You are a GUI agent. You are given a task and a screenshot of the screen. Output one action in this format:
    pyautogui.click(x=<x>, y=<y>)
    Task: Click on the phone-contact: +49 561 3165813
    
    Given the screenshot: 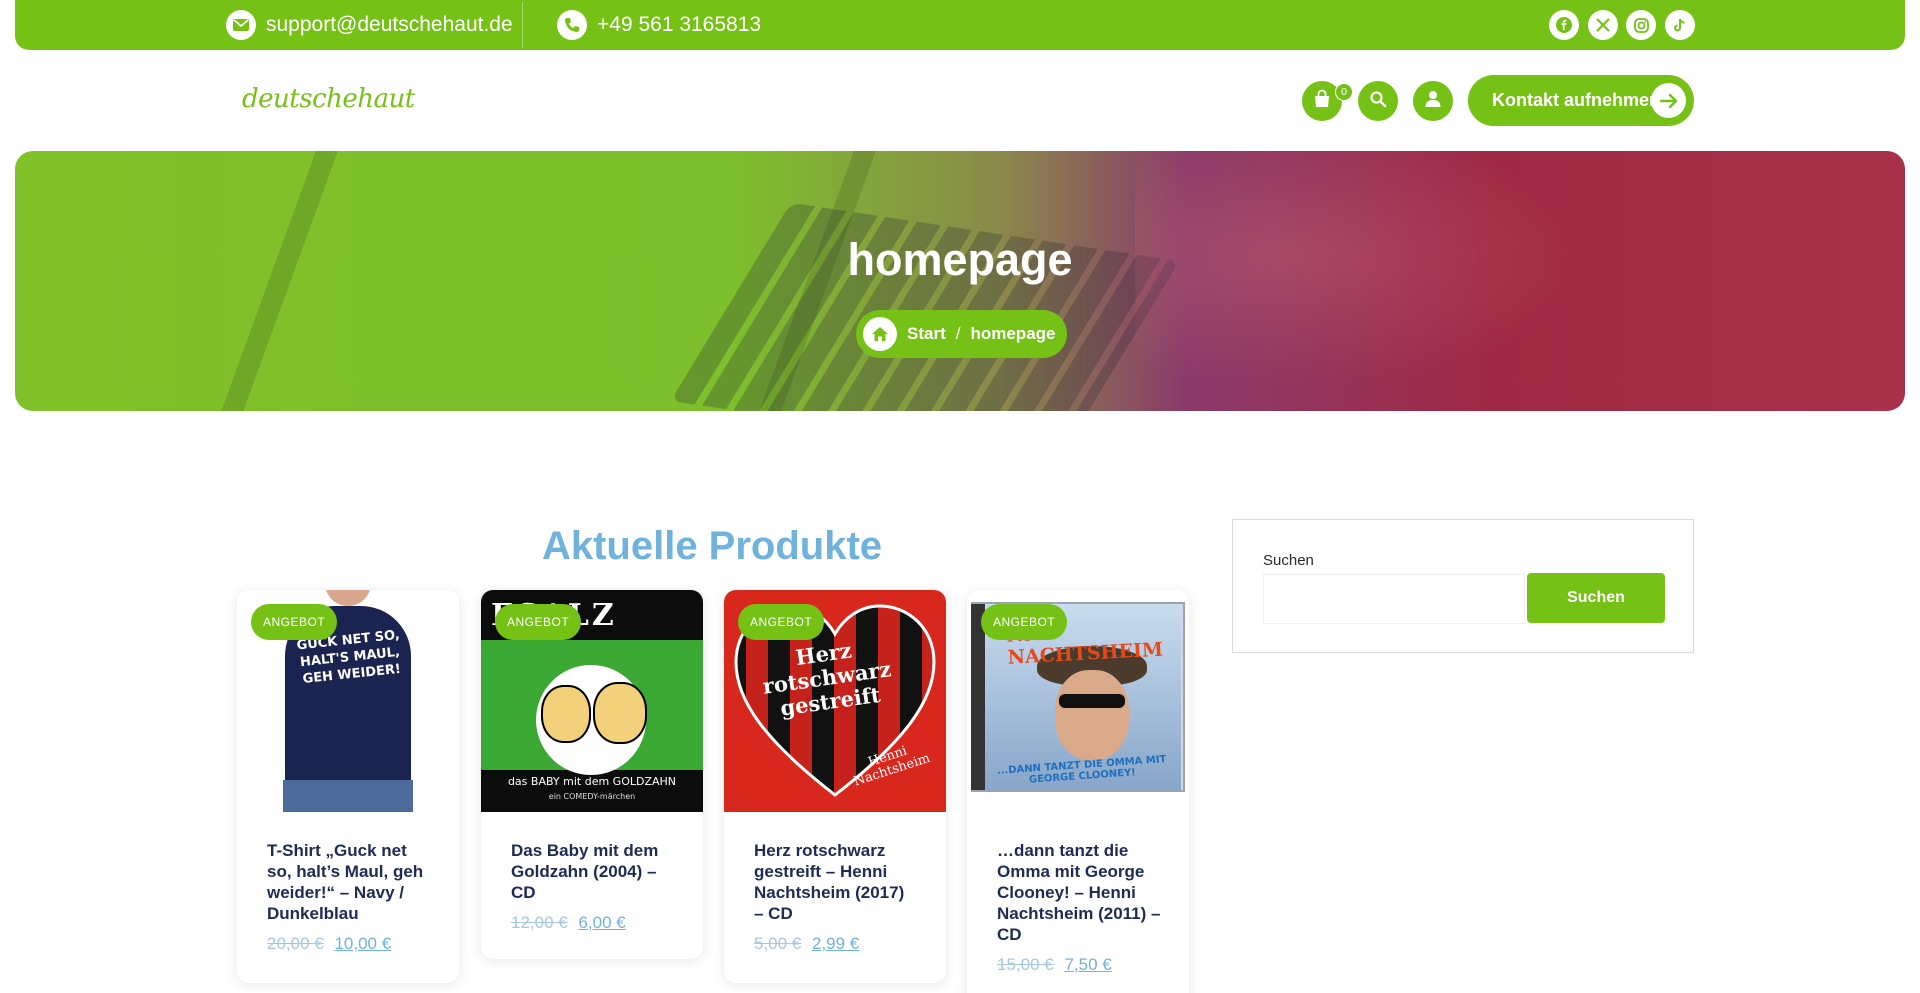 What is the action you would take?
    pyautogui.click(x=659, y=25)
    